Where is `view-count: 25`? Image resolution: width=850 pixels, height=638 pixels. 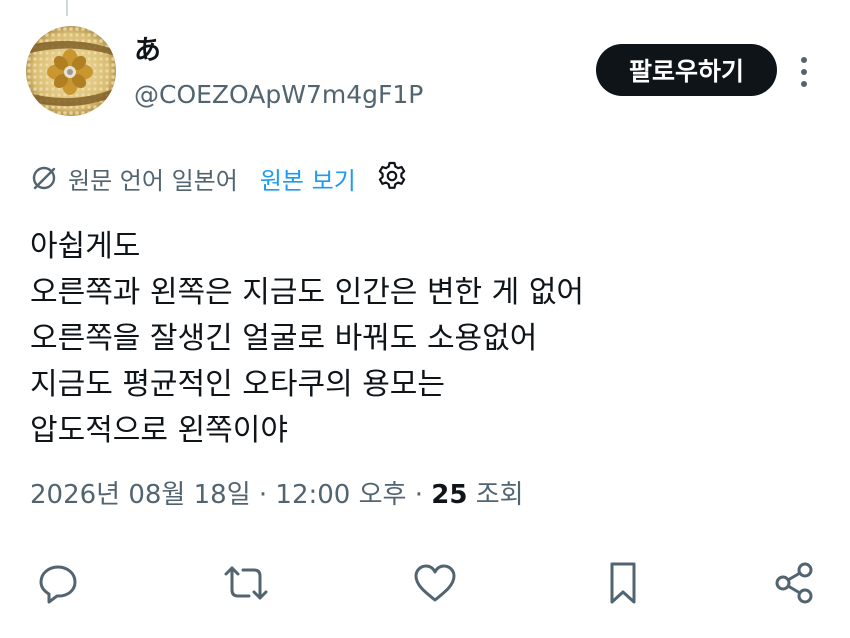 view-count: 25 is located at coordinates (449, 495).